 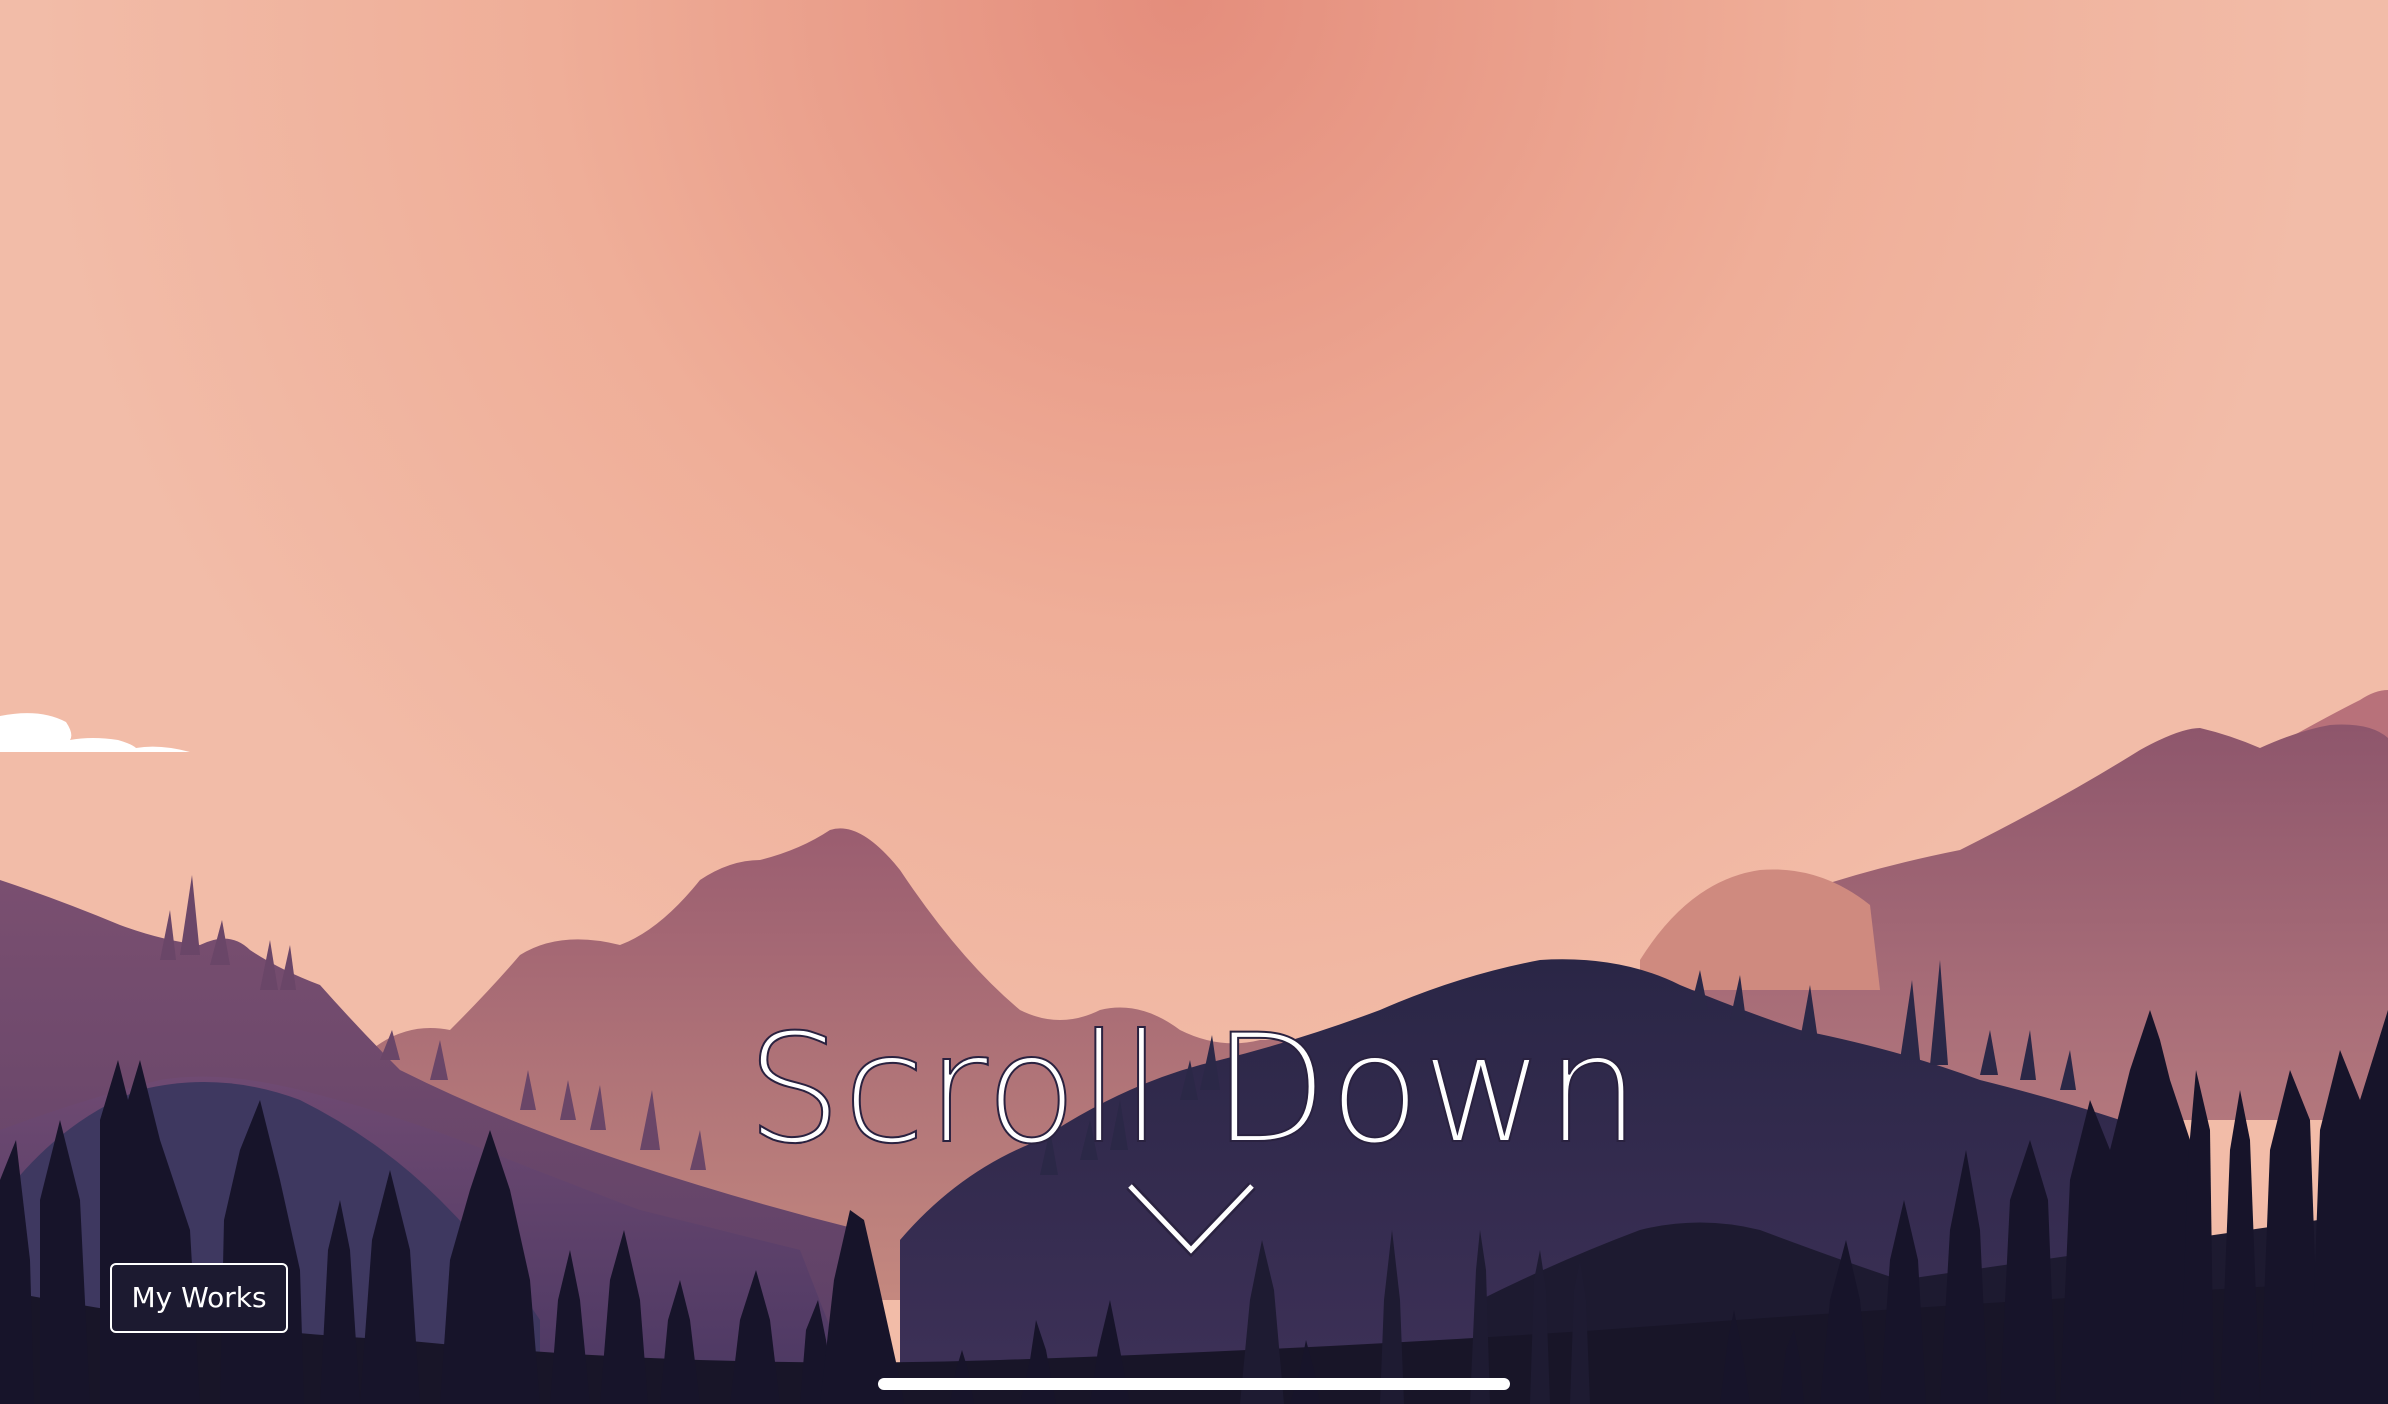 I want to click on scroll-down-heading: Scroll Down, so click(x=1194, y=1090).